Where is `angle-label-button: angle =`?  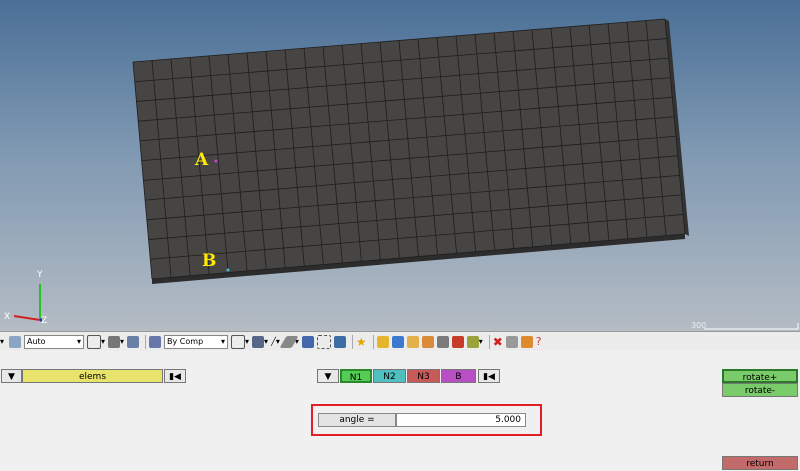 angle-label-button: angle = is located at coordinates (357, 420).